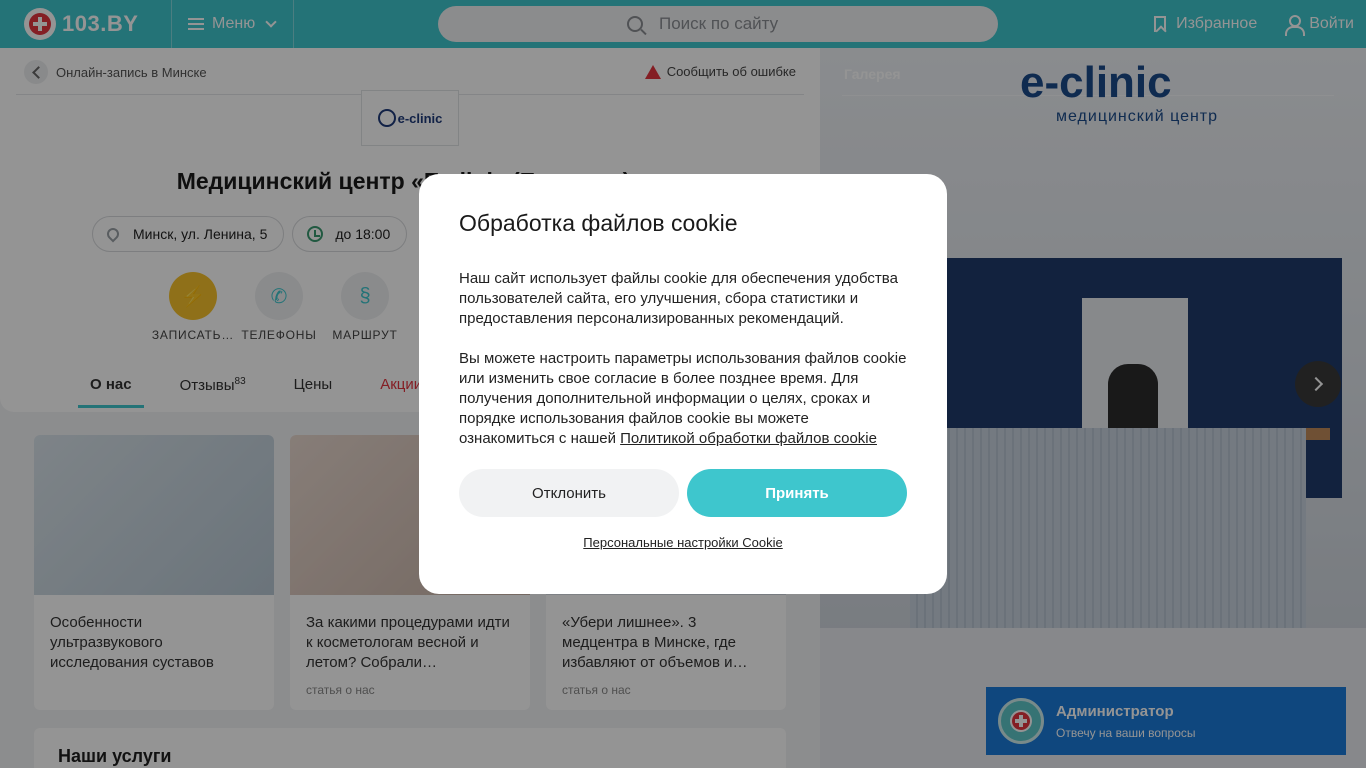 This screenshot has width=1366, height=768. Describe the element at coordinates (748, 438) in the screenshot. I see `cookie-policy-link: Политикой обработки файлов cookie` at that location.